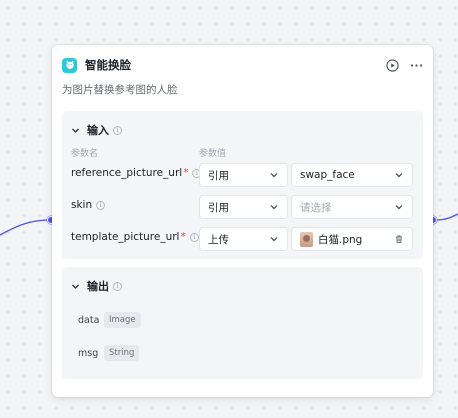 This screenshot has height=418, width=458. I want to click on param-name: skin, so click(82, 205).